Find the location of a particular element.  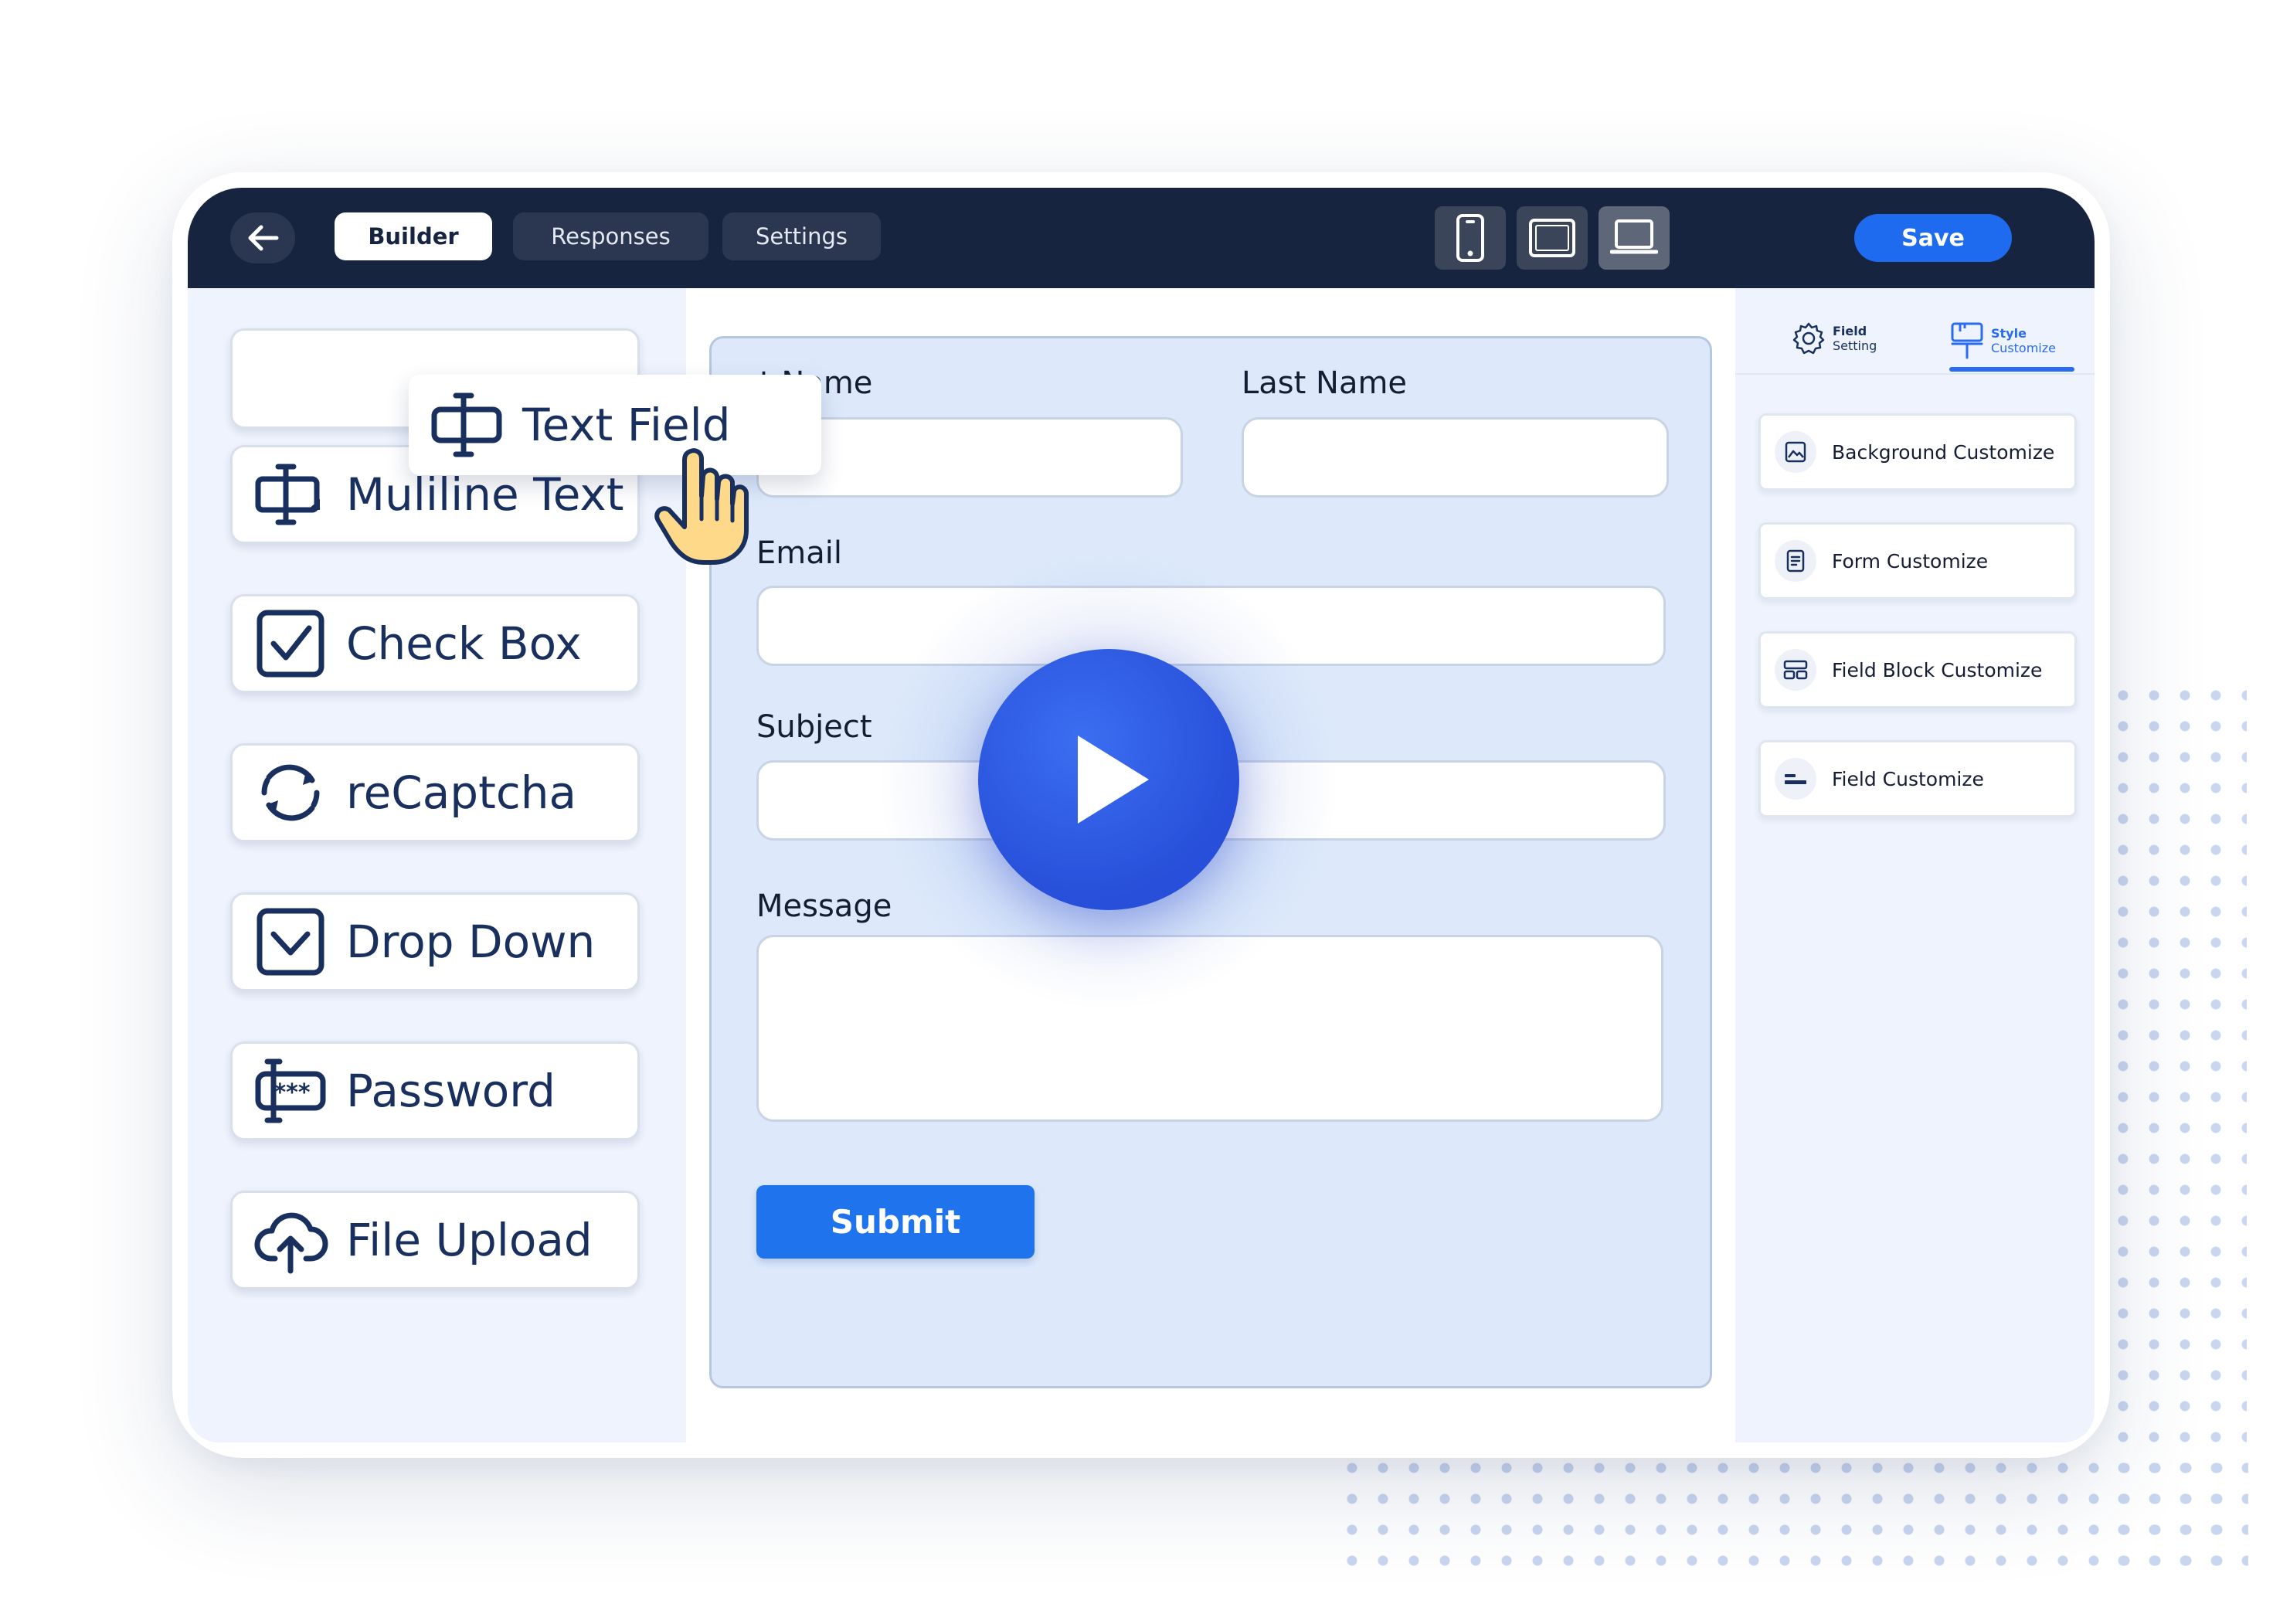

option-background-customize: Background Customize is located at coordinates (1917, 452).